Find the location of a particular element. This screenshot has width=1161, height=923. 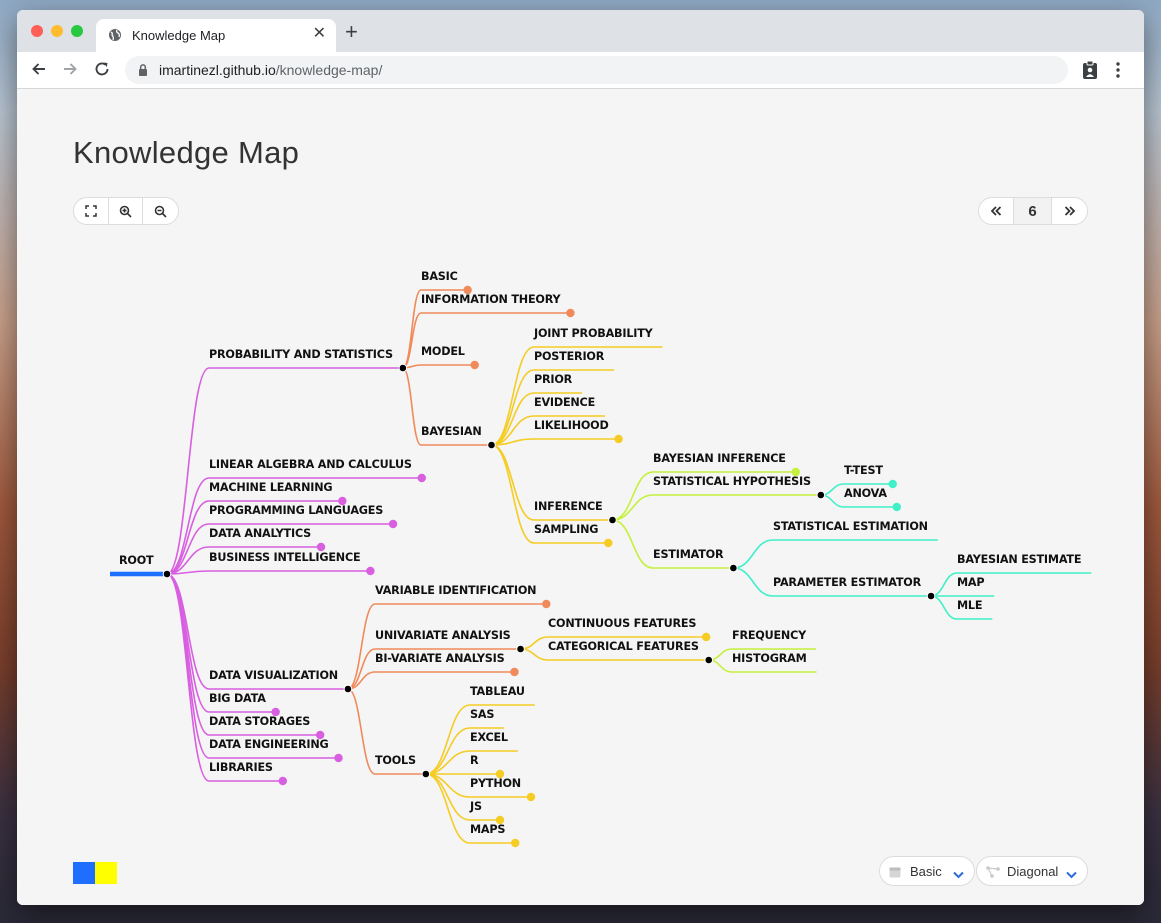

back-arrow-icon is located at coordinates (39, 71).